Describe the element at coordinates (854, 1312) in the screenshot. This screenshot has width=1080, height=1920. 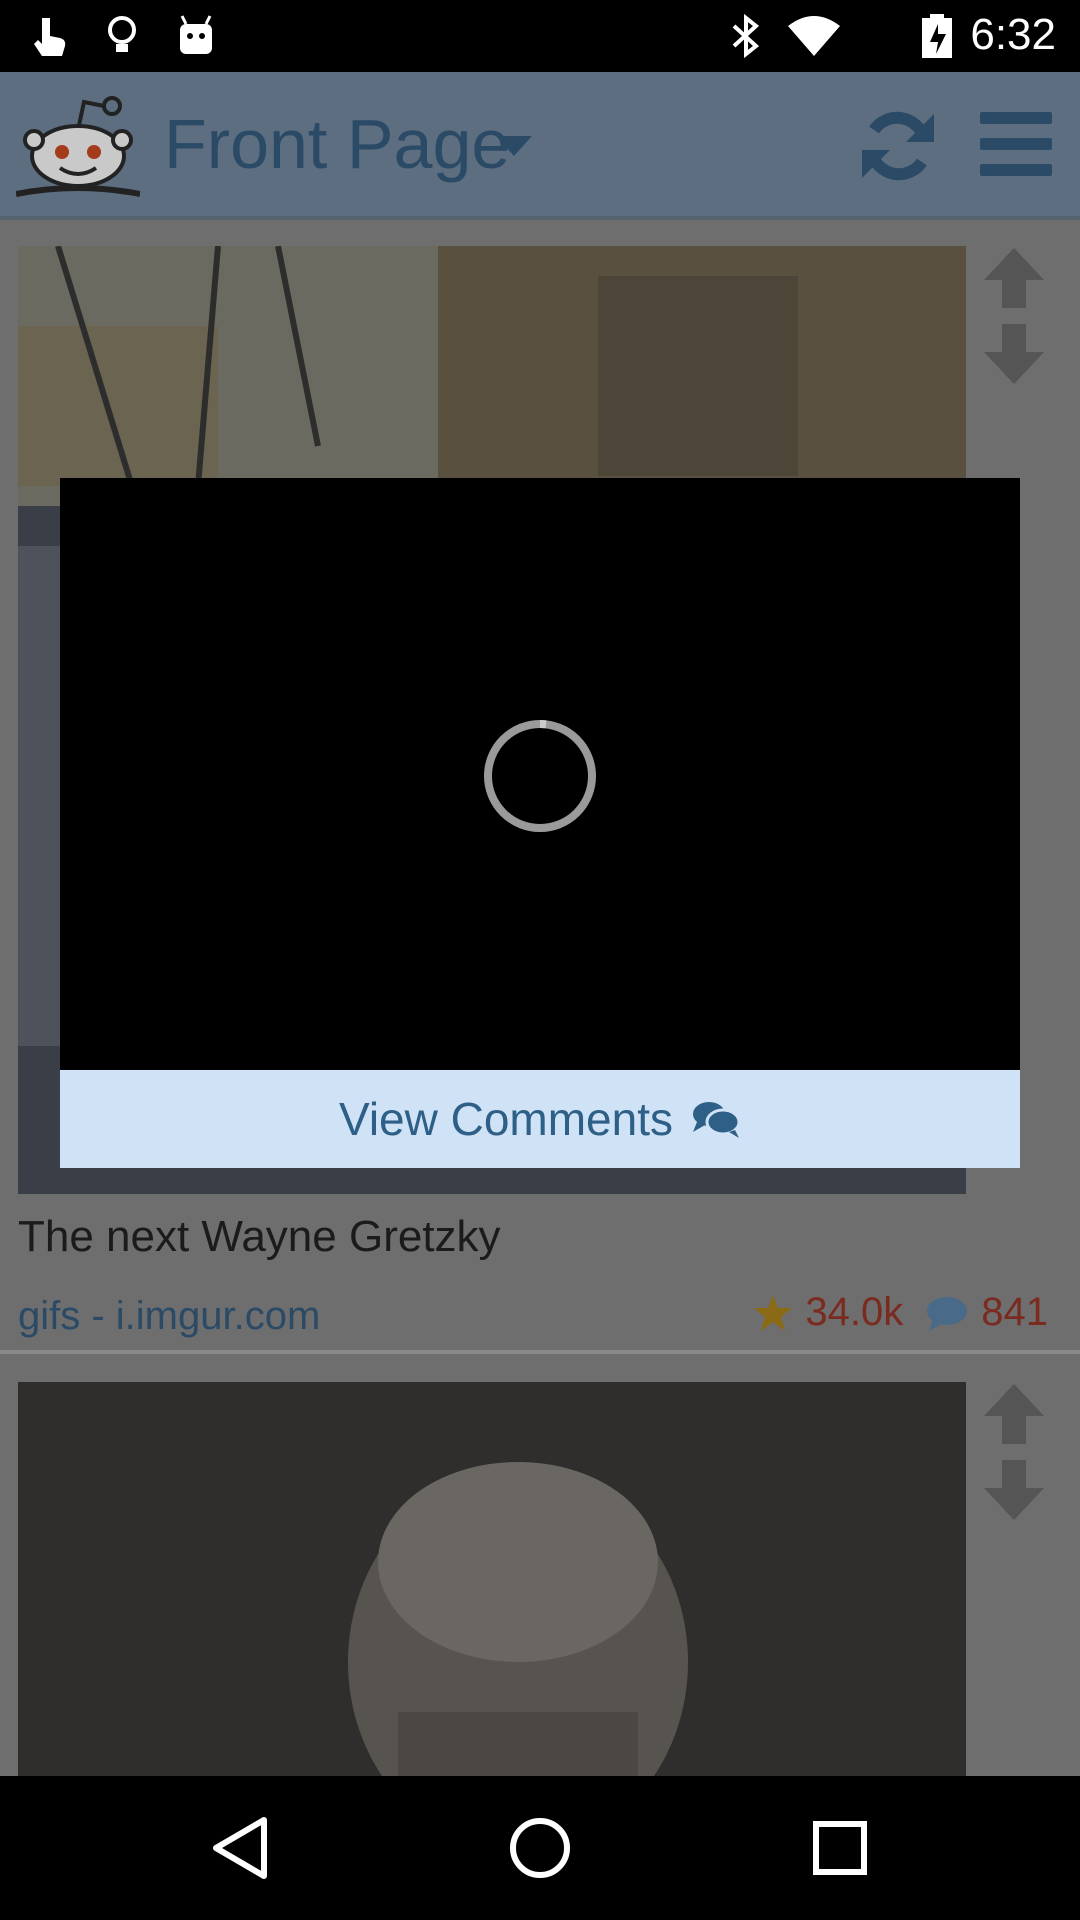
I see `post-score: 34.0k` at that location.